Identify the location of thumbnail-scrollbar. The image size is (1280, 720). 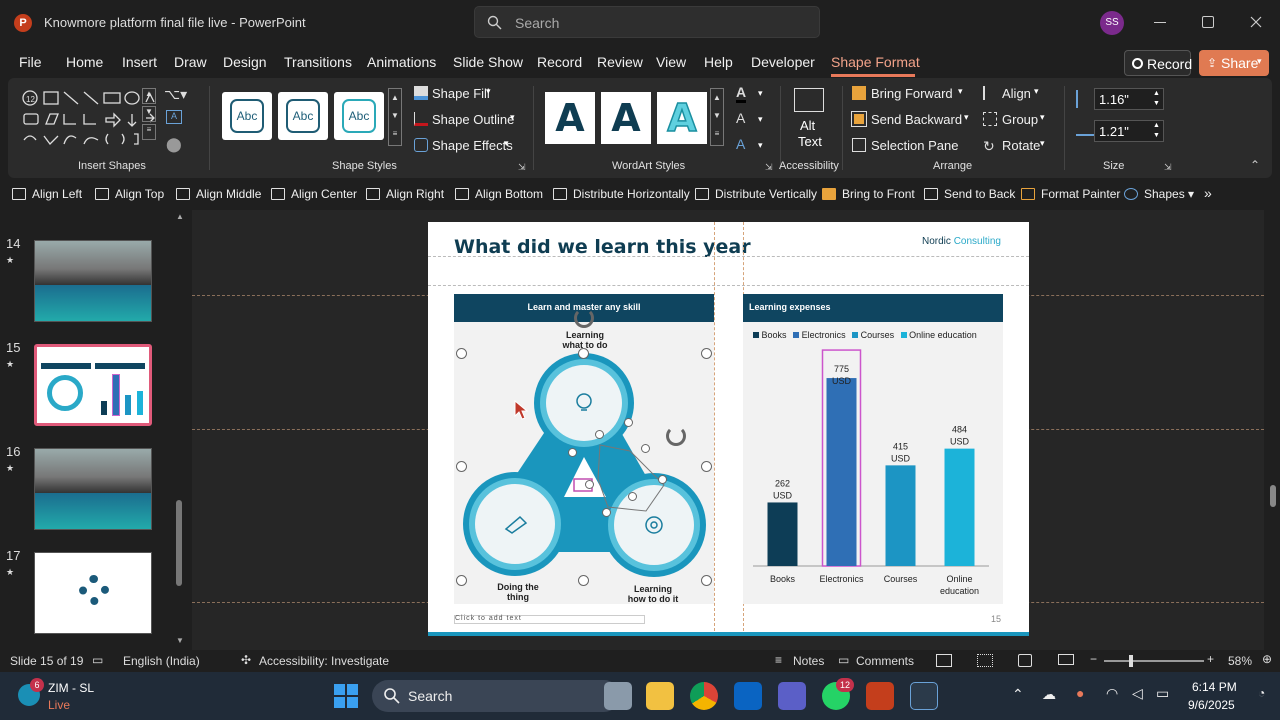
(179, 543).